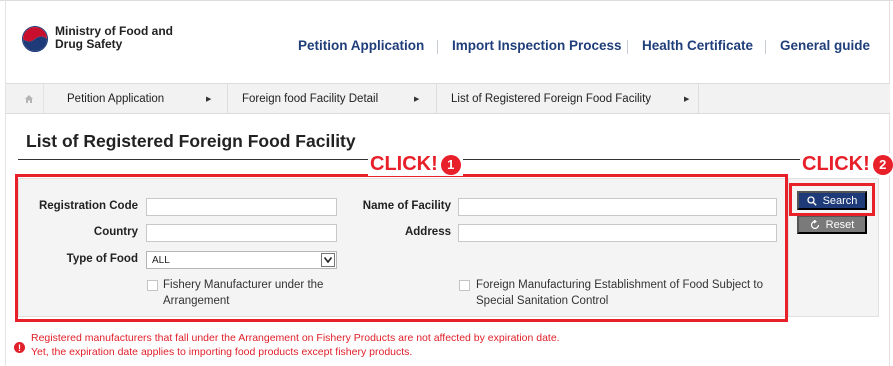 The height and width of the screenshot is (366, 893). I want to click on page-title: List of Registered Foreign Food Facility, so click(191, 141).